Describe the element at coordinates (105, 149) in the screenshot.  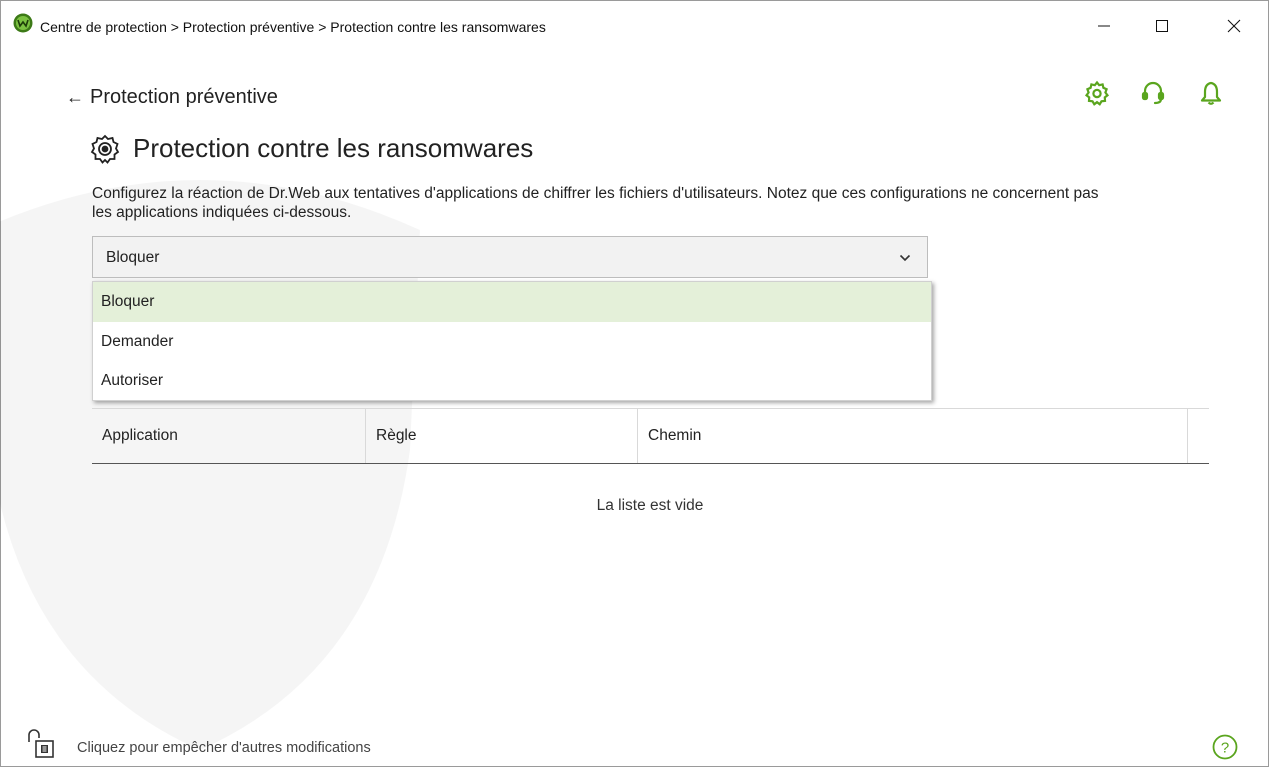
I see `ransomware-protection-icon` at that location.